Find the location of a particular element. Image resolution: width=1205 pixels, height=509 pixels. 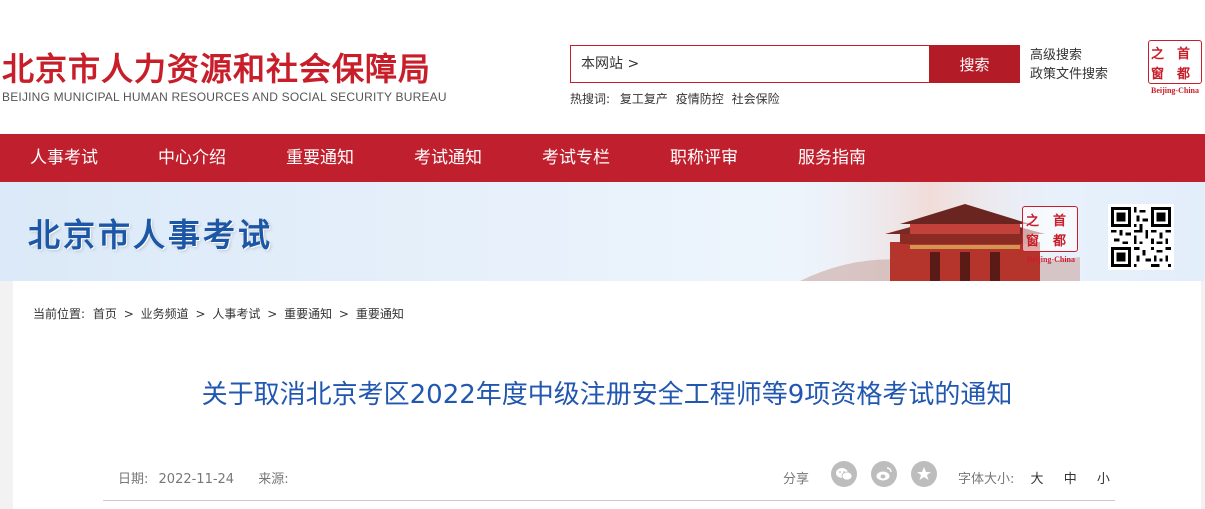

share-label: 分享 is located at coordinates (796, 479).